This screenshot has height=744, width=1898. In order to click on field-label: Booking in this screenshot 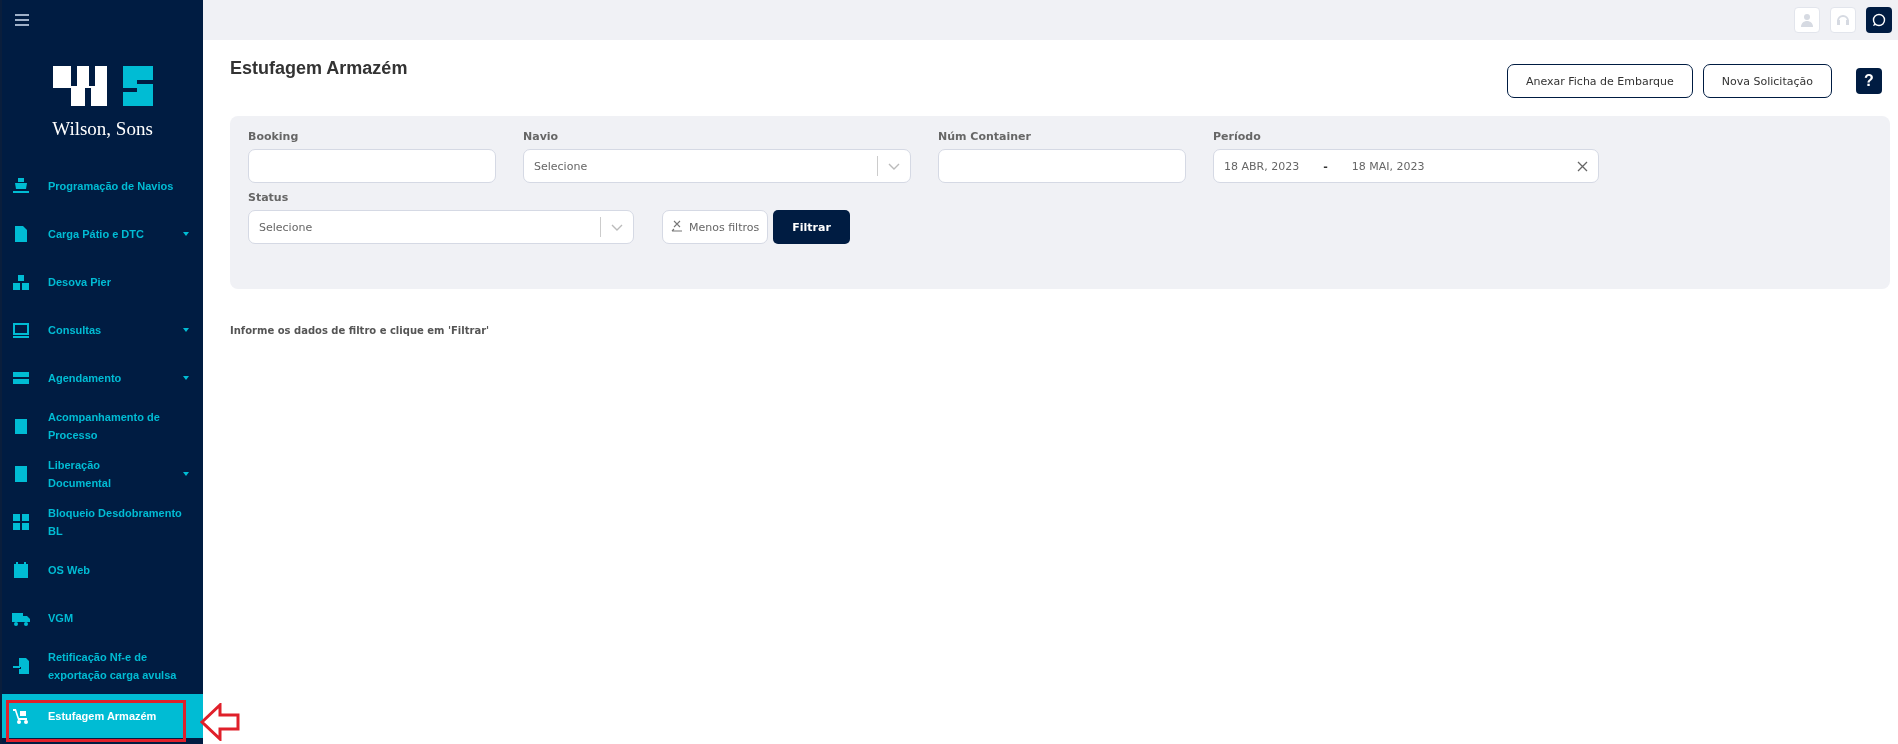, I will do `click(274, 137)`.